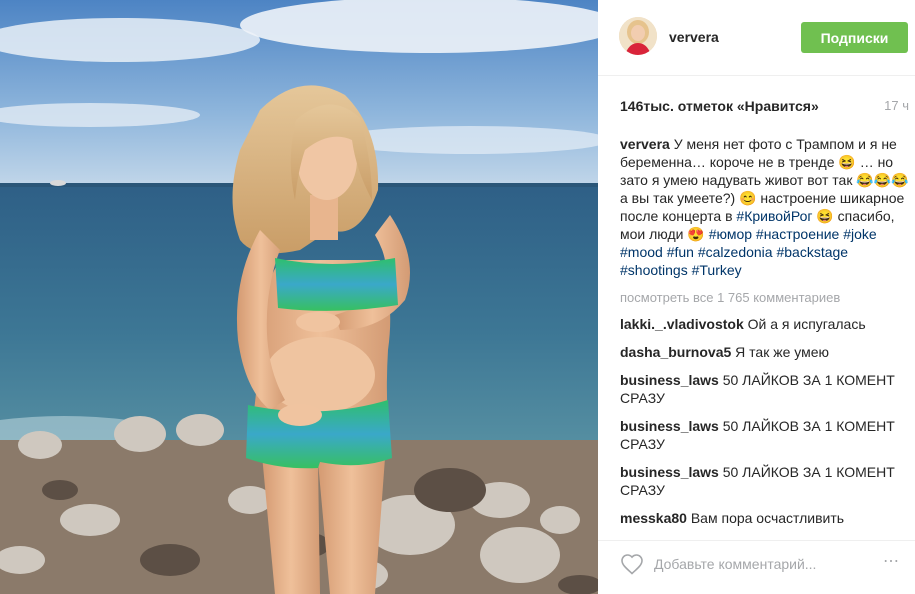 The height and width of the screenshot is (594, 915). What do you see at coordinates (859, 234) in the screenshot?
I see `hashtag: #joke` at bounding box center [859, 234].